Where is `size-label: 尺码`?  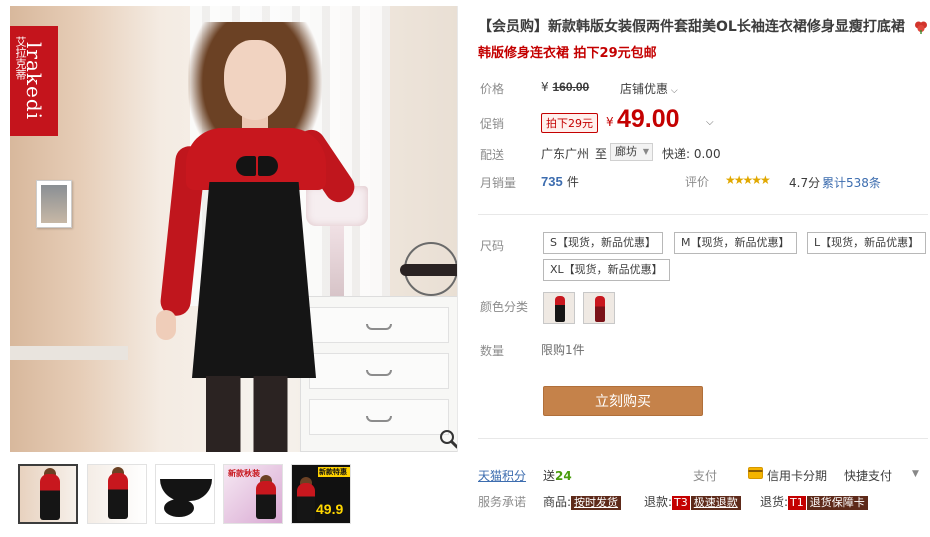 size-label: 尺码 is located at coordinates (492, 246).